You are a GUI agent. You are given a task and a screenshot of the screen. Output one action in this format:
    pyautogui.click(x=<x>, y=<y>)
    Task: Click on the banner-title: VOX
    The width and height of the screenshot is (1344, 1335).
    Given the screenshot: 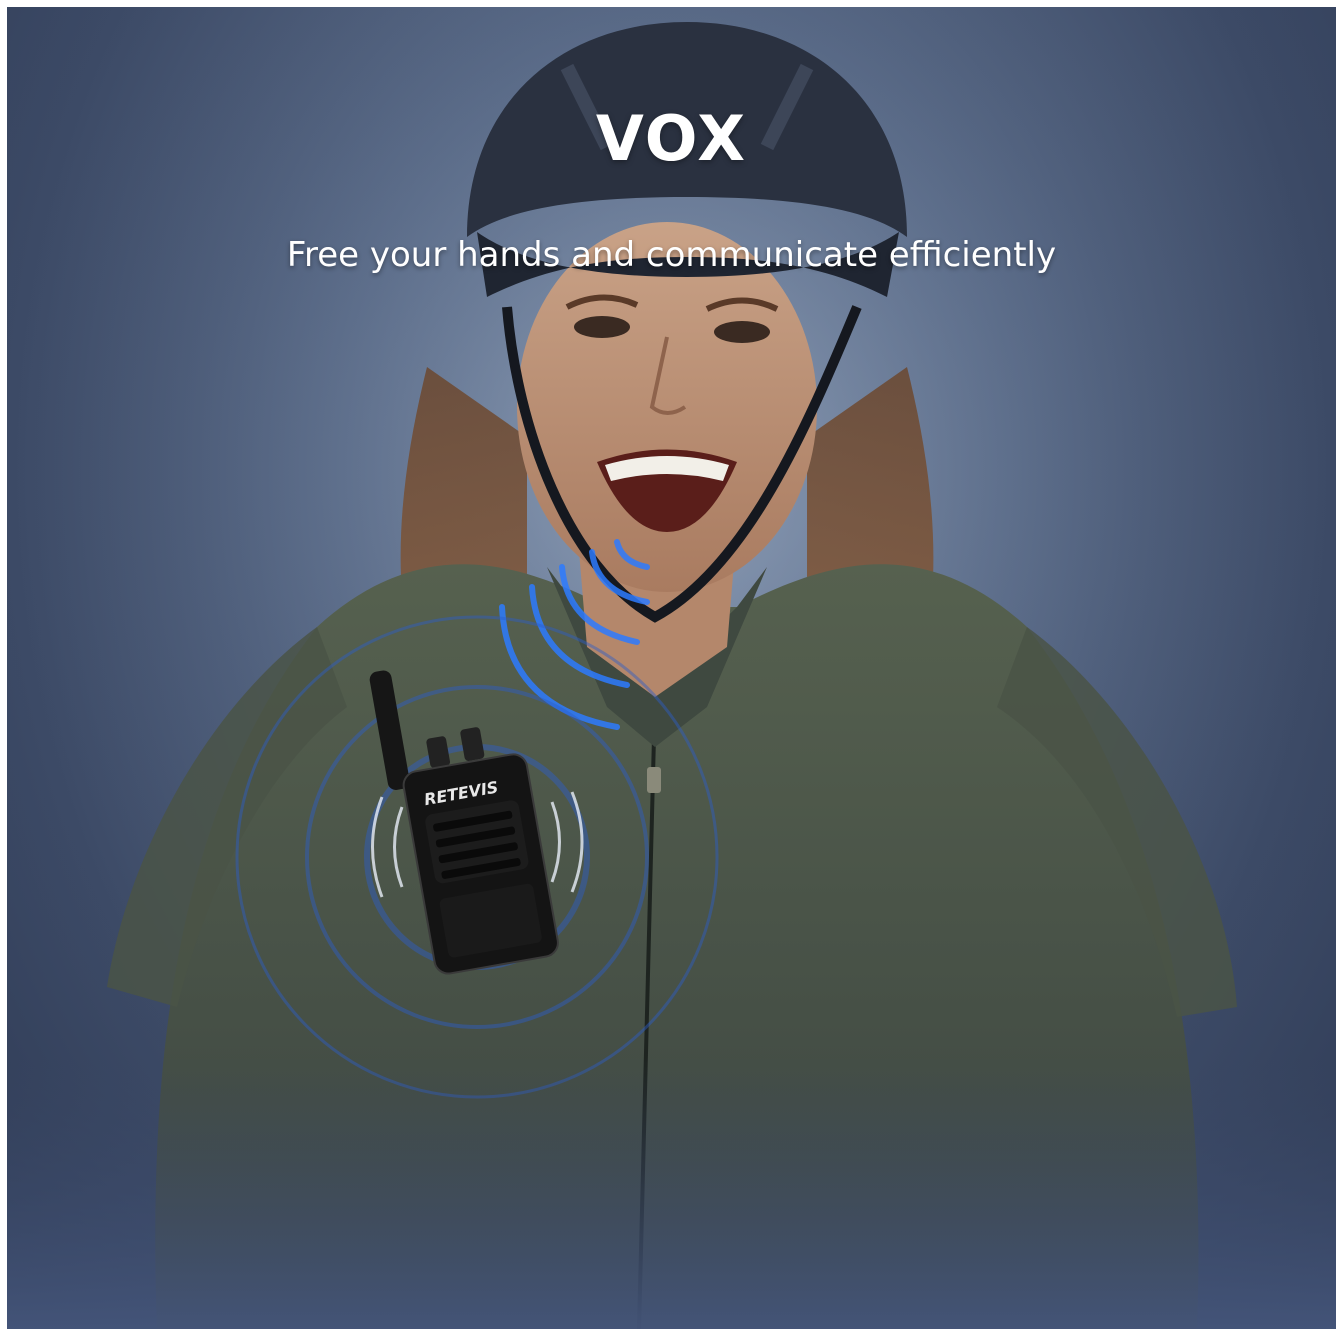 What is the action you would take?
    pyautogui.click(x=671, y=138)
    